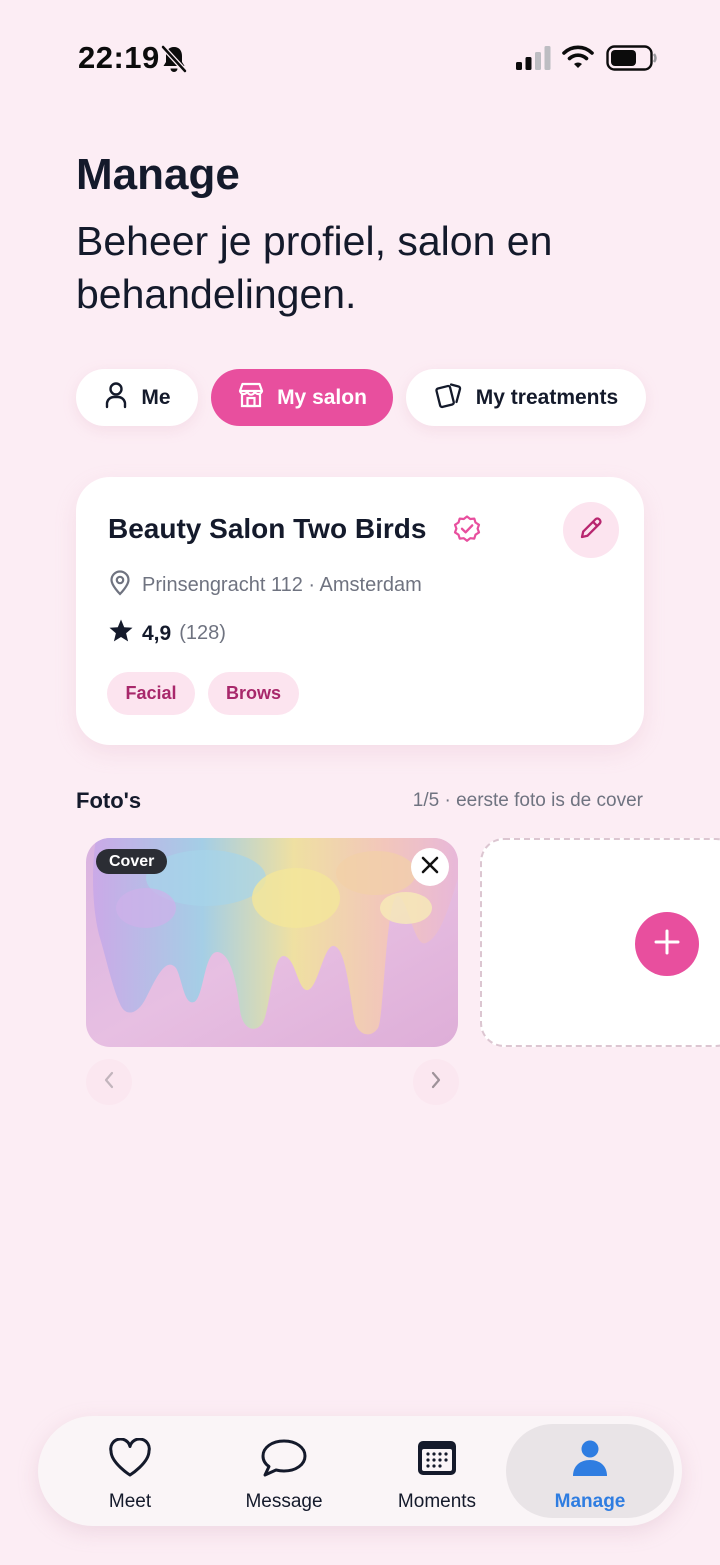 The height and width of the screenshot is (1565, 720). Describe the element at coordinates (130, 1460) in the screenshot. I see `heart-icon` at that location.